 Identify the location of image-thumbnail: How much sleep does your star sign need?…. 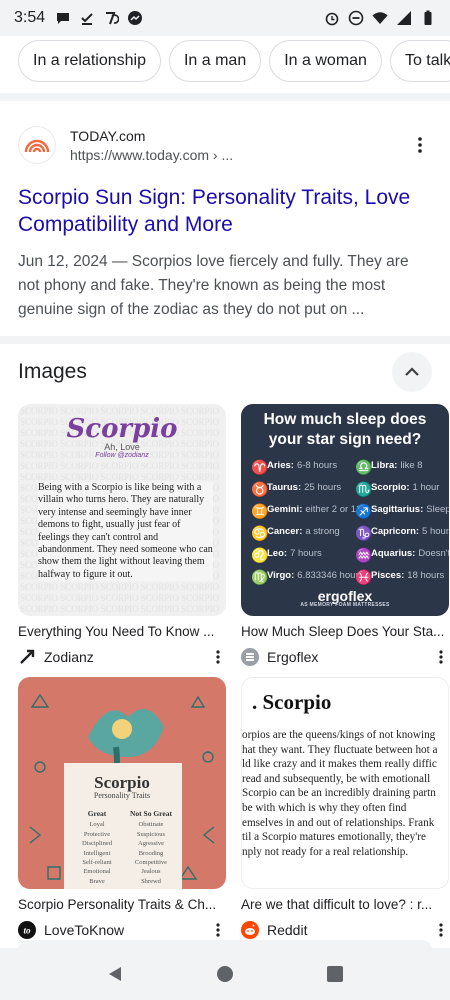
(345, 510).